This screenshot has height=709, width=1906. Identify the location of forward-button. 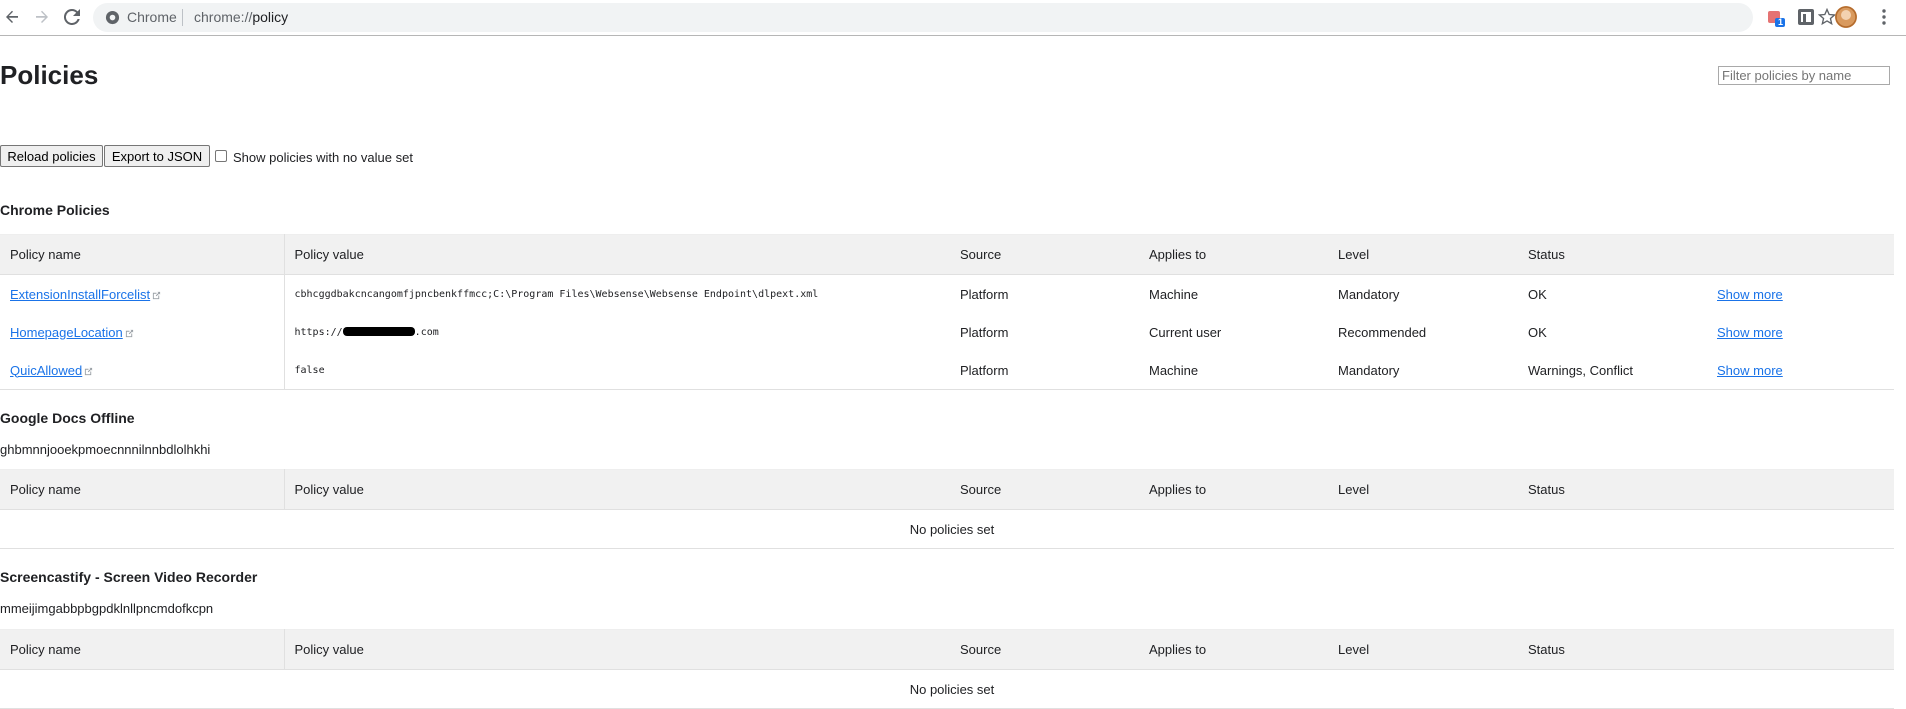
(42, 17).